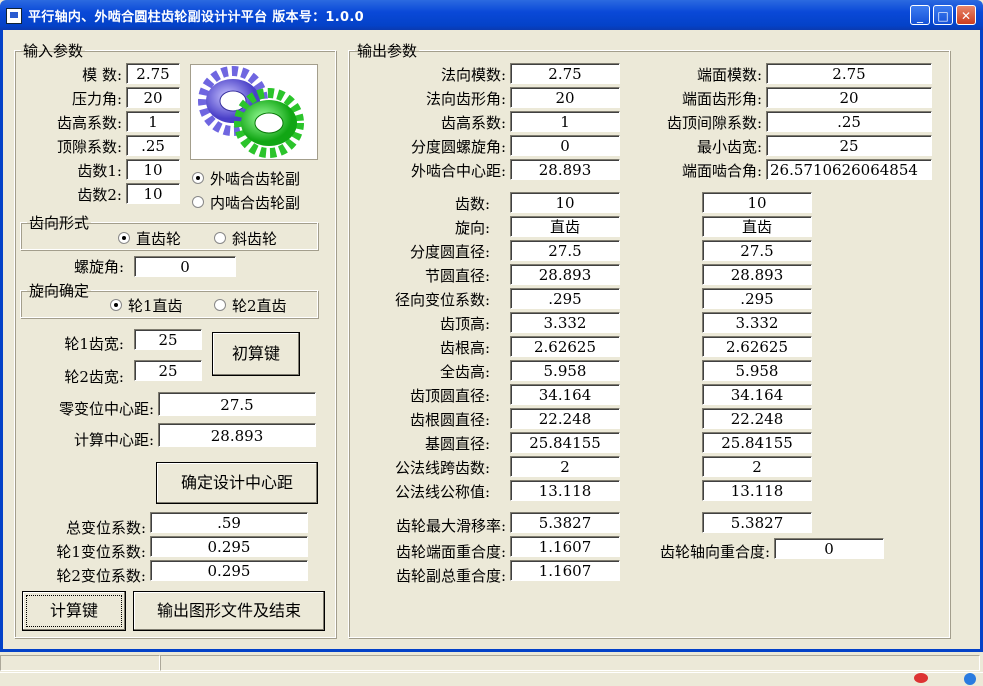  Describe the element at coordinates (168, 339) in the screenshot. I see `face-width1-input: 25` at that location.